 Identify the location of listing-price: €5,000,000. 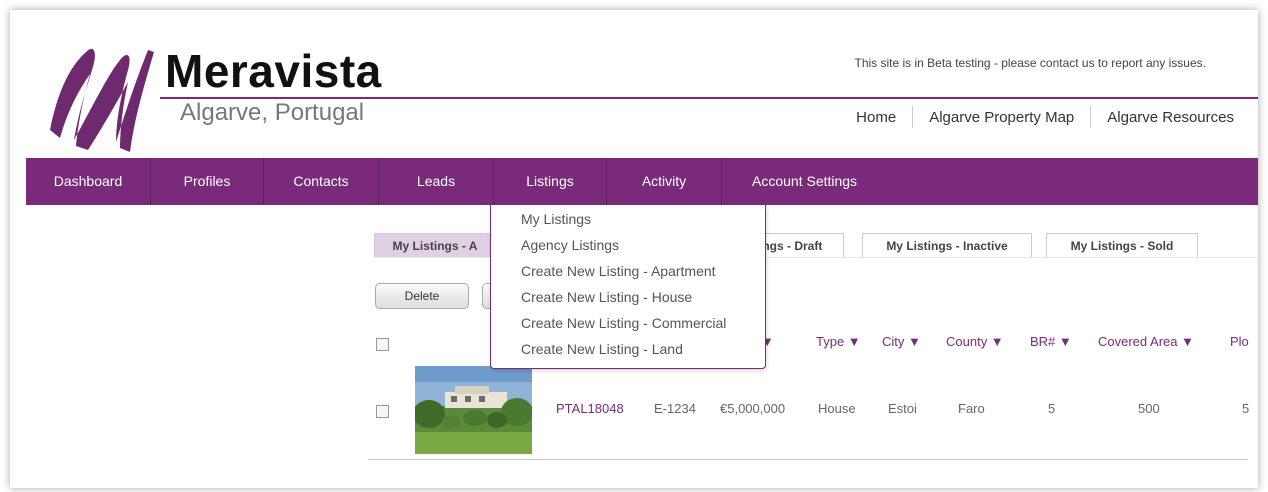
(753, 408).